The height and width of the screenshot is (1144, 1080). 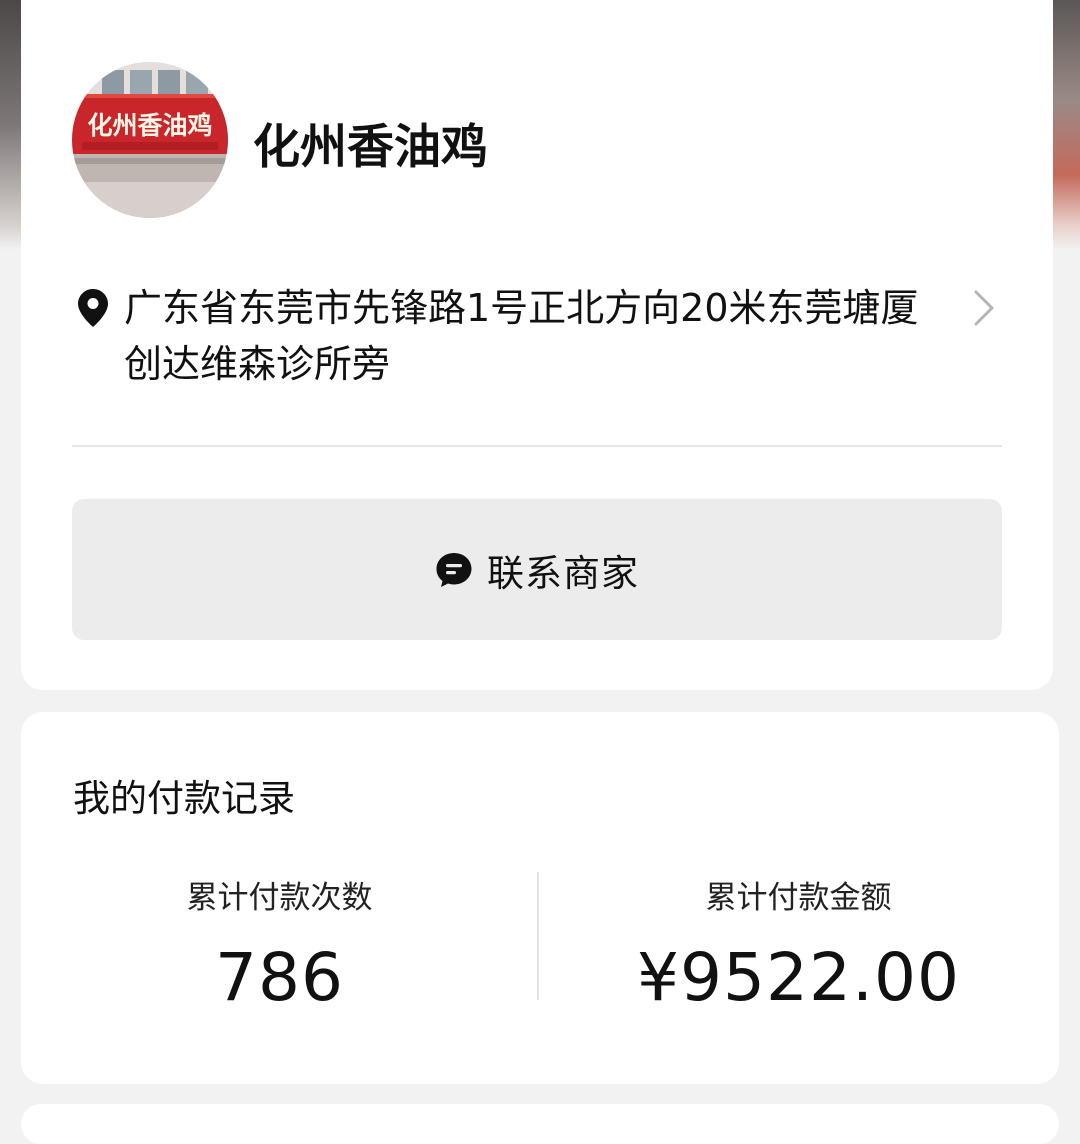 I want to click on storefront-photo-icon: 化州香油鸡, so click(x=150, y=140).